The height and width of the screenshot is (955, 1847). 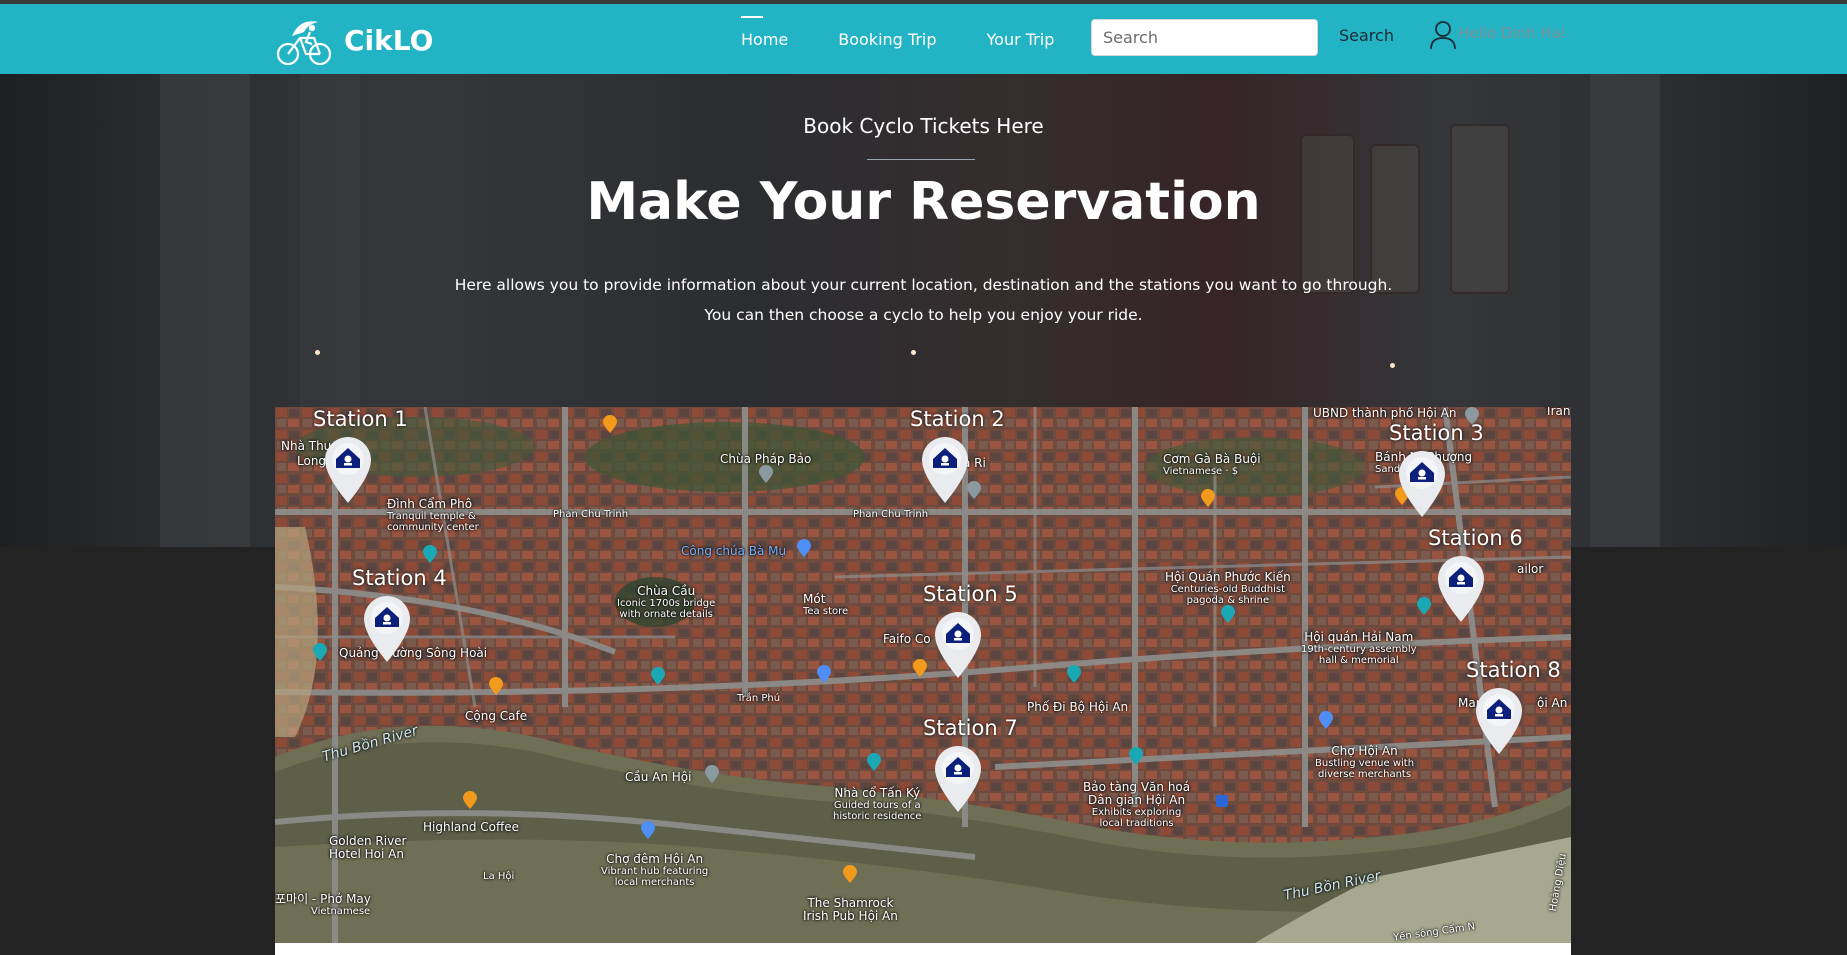 I want to click on map-place-label: Cơm Gà Bà Buội Vietnamese · $, so click(x=1212, y=464).